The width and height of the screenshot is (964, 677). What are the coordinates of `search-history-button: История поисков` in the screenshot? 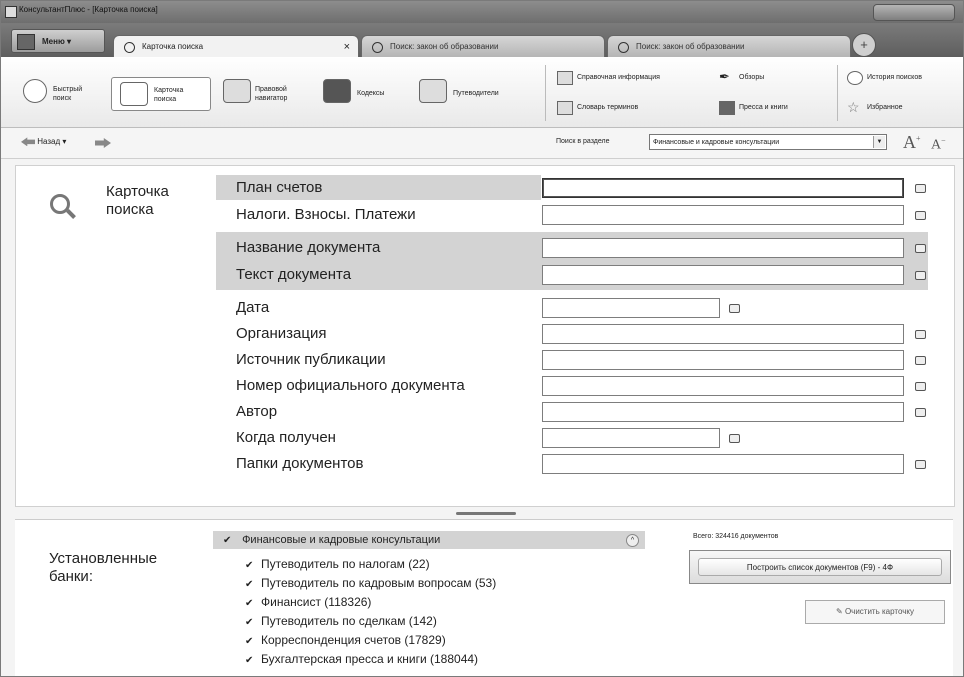 It's located at (904, 78).